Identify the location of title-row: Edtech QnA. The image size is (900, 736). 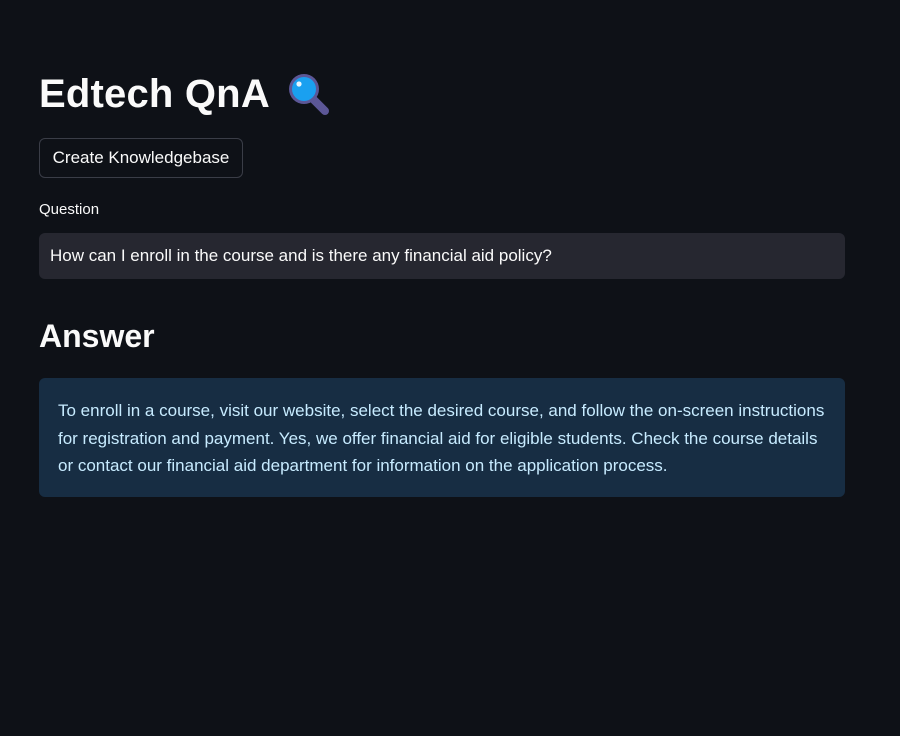
(185, 94).